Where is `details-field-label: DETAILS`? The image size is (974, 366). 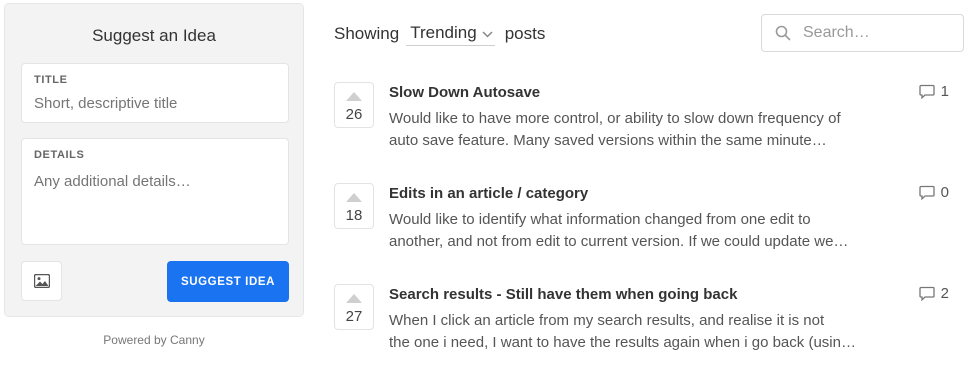
details-field-label: DETAILS is located at coordinates (59, 155).